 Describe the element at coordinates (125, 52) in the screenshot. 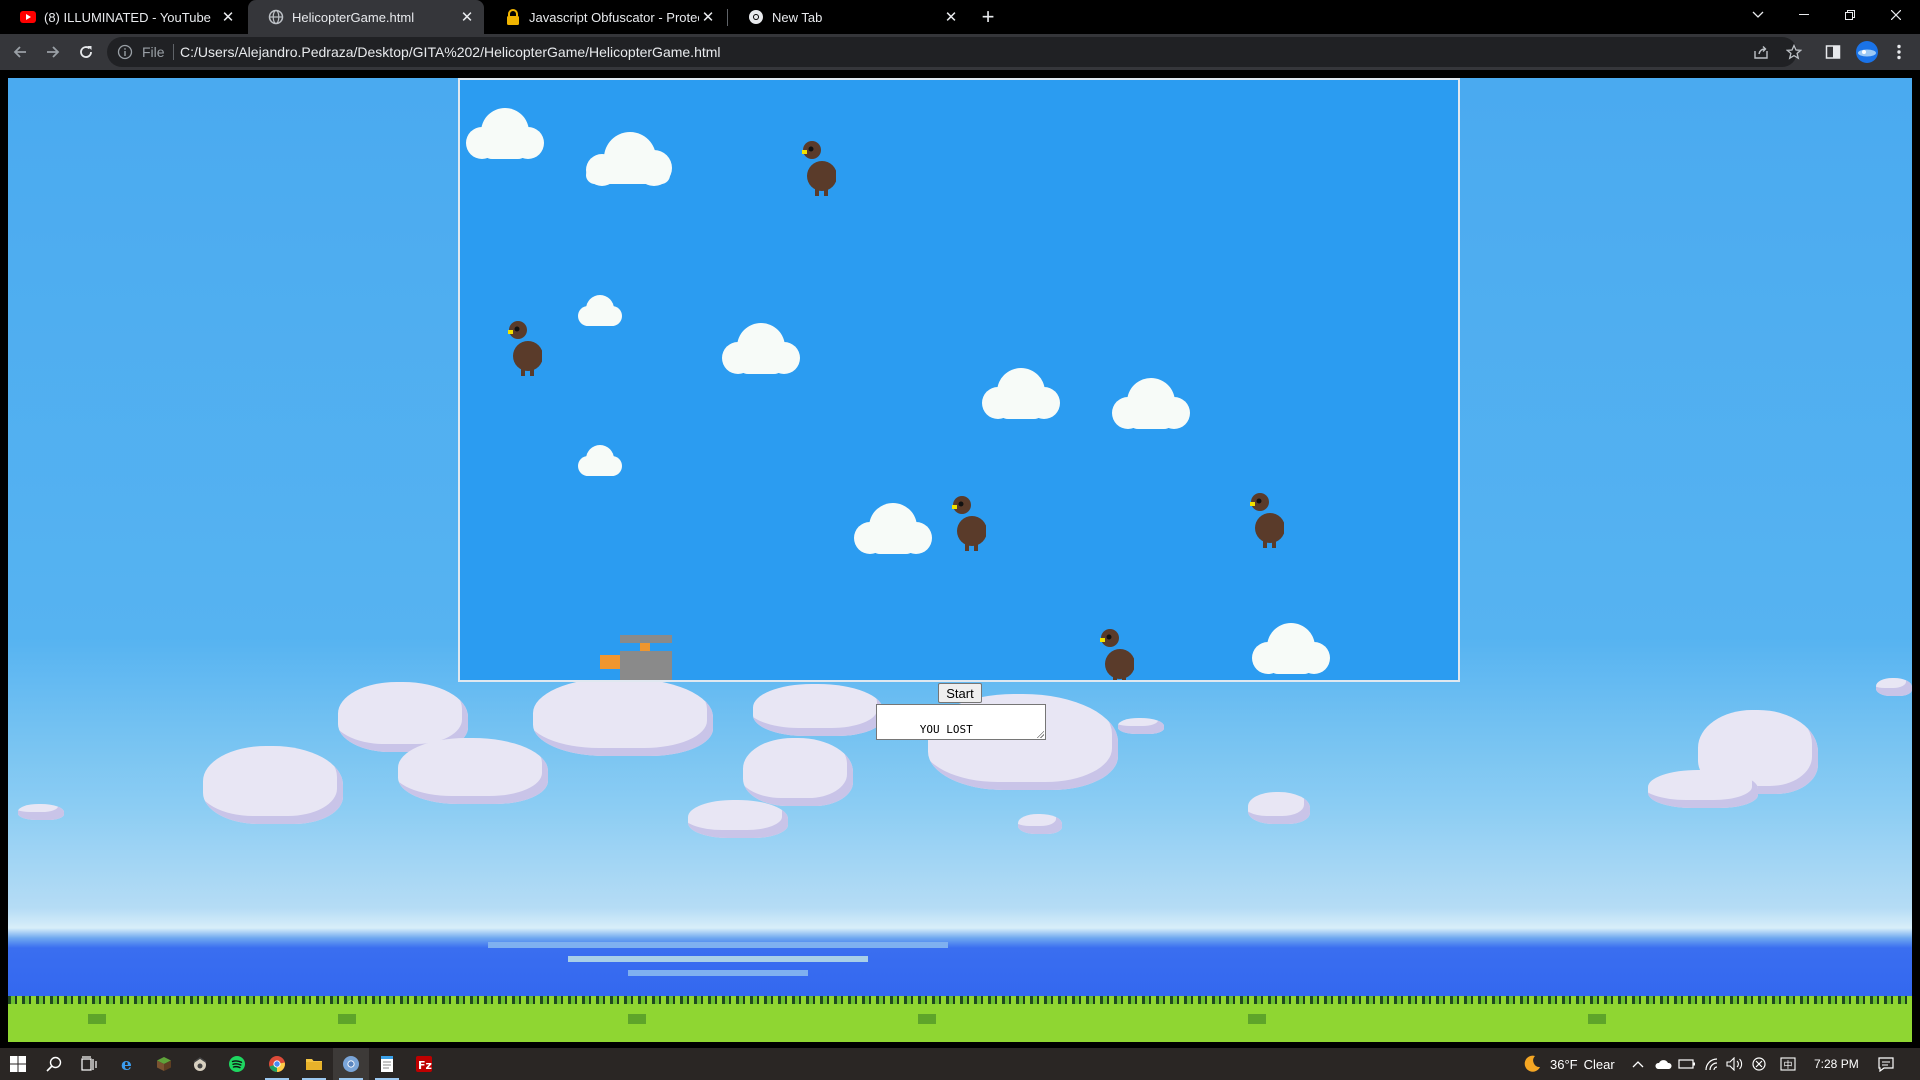

I see `info-icon` at that location.